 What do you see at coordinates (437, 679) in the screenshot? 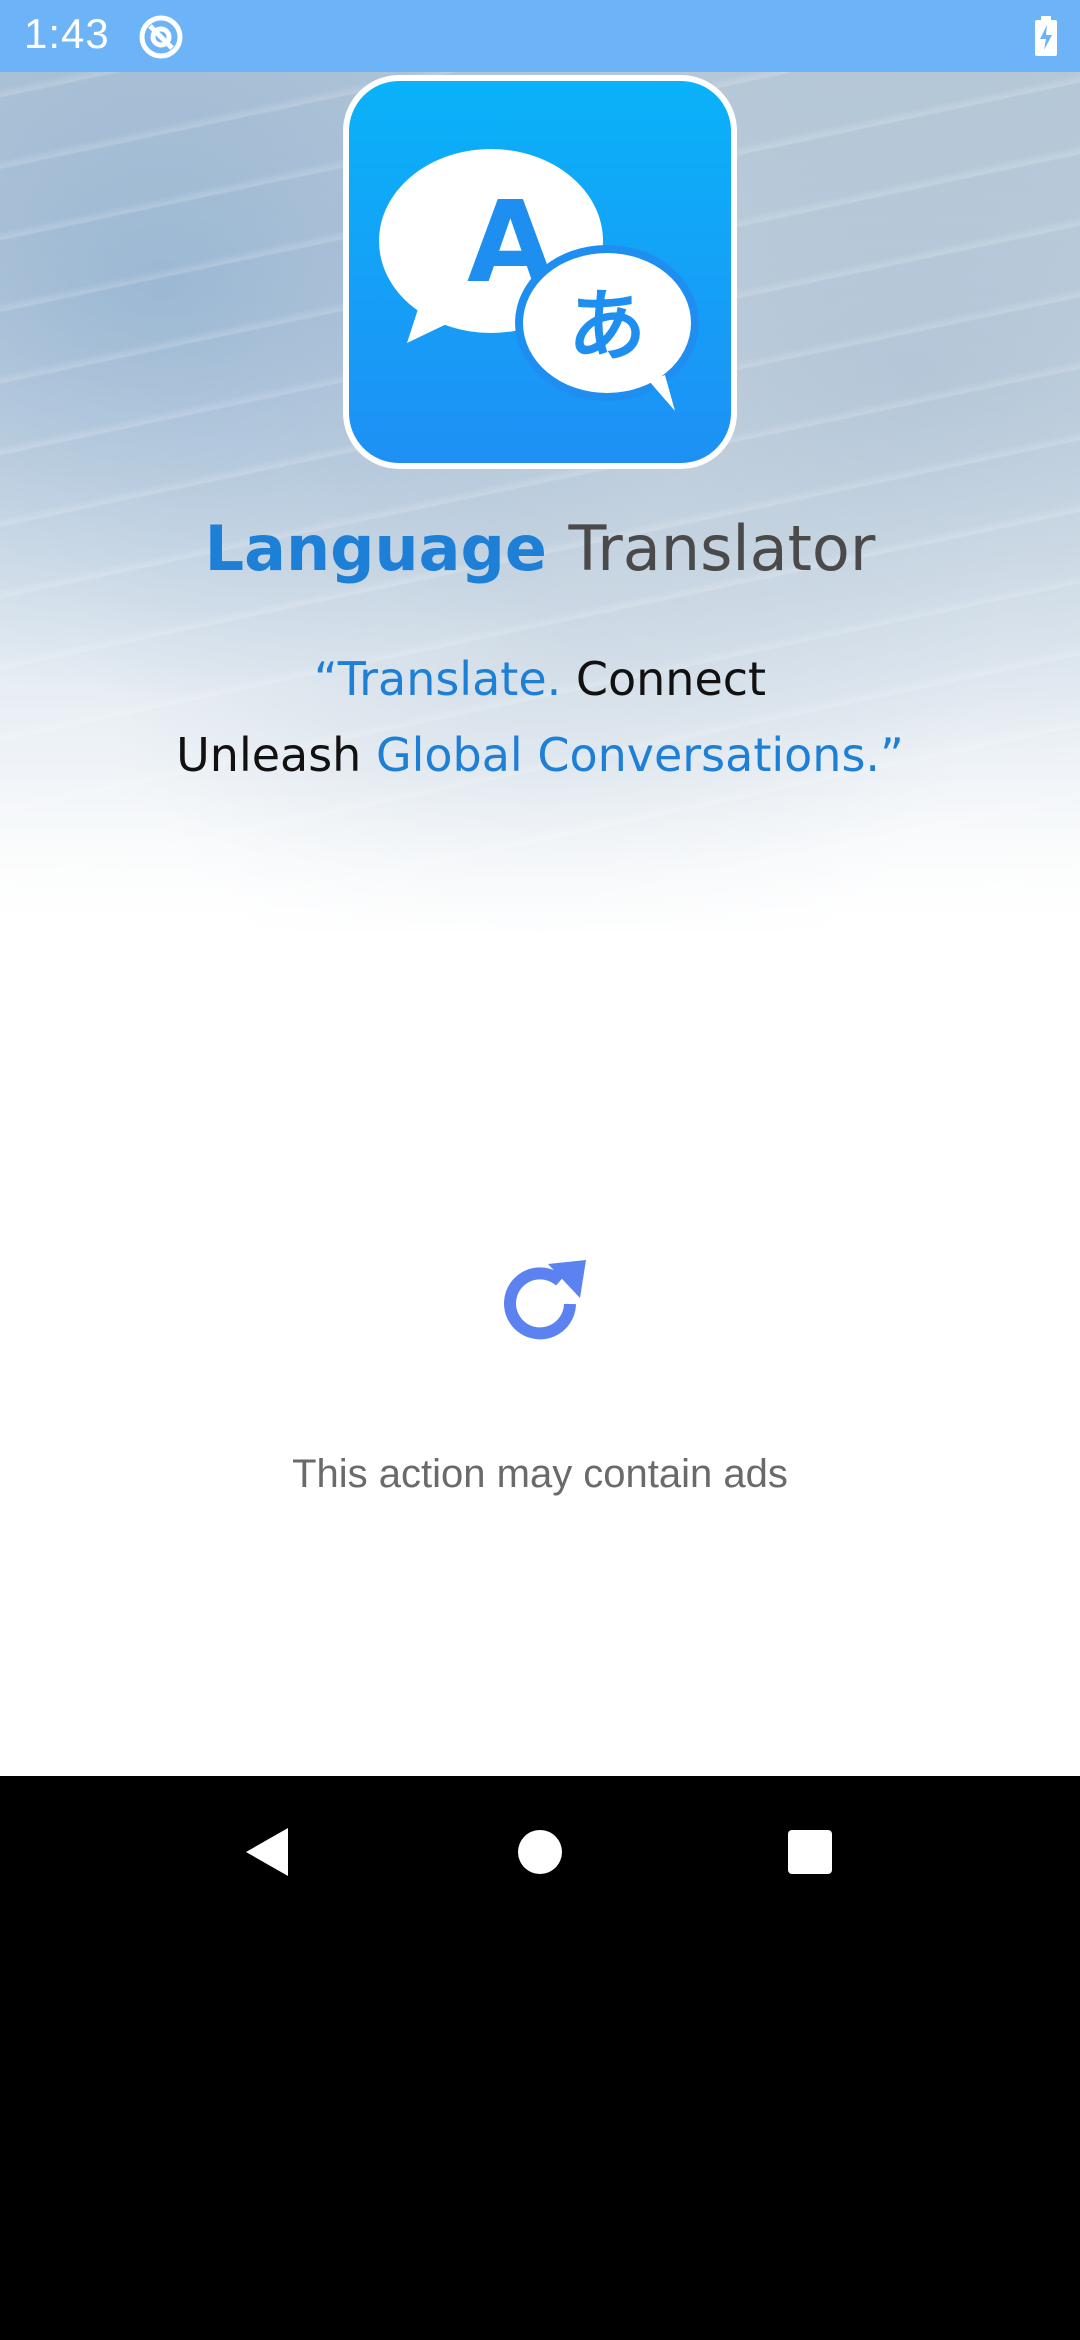
I see `tagline-translate: “Translate.` at bounding box center [437, 679].